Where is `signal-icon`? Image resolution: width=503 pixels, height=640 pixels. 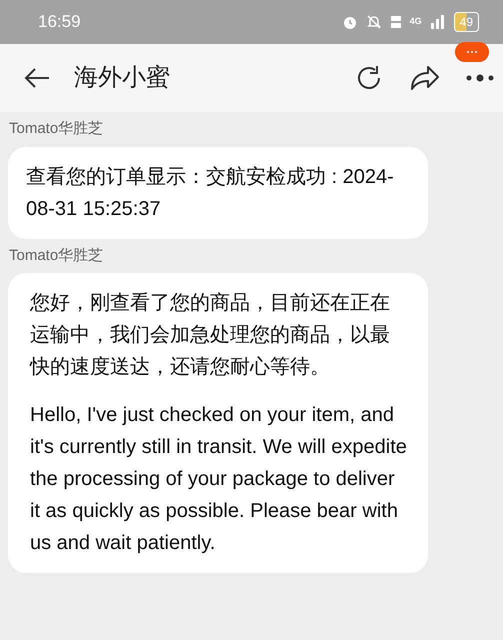
signal-icon is located at coordinates (438, 22).